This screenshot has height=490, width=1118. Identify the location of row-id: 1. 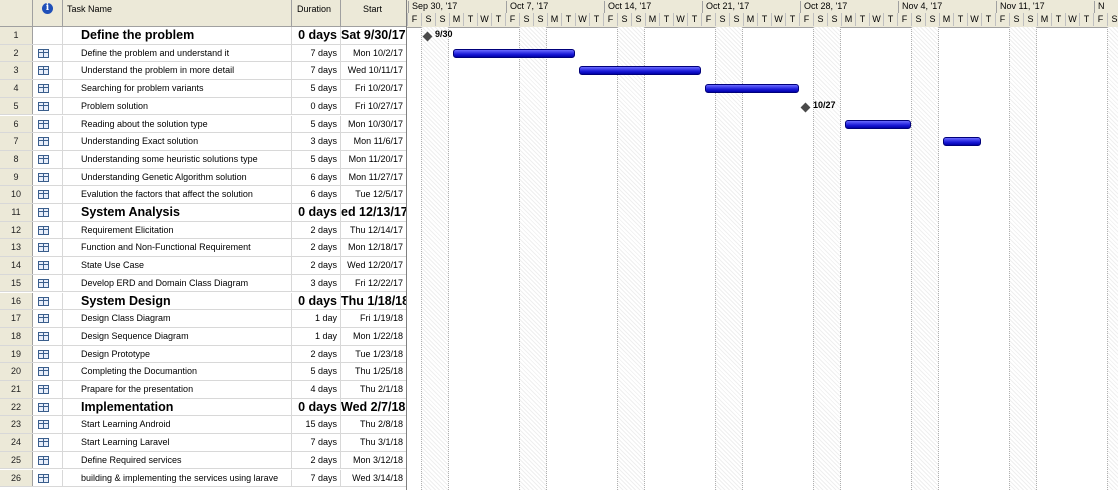
(16, 35).